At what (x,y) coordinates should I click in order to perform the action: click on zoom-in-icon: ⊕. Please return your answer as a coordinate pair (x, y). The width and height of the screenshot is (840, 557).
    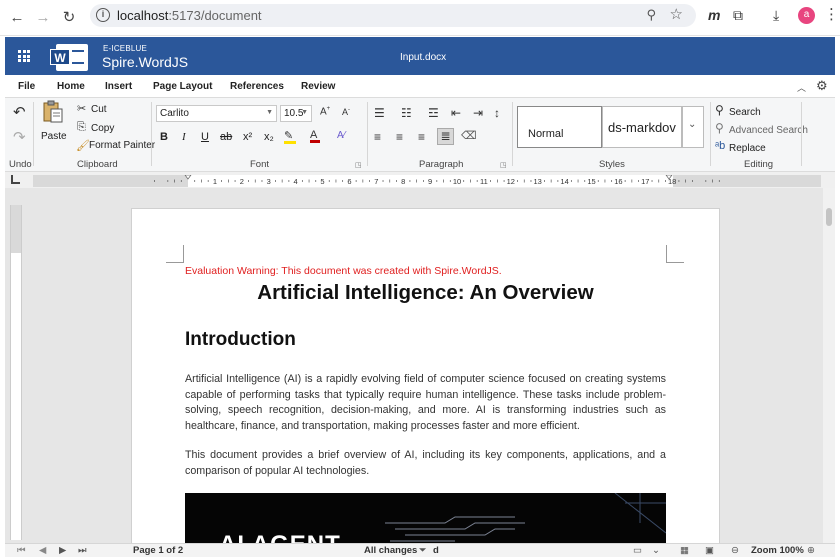
    Looking at the image, I should click on (811, 550).